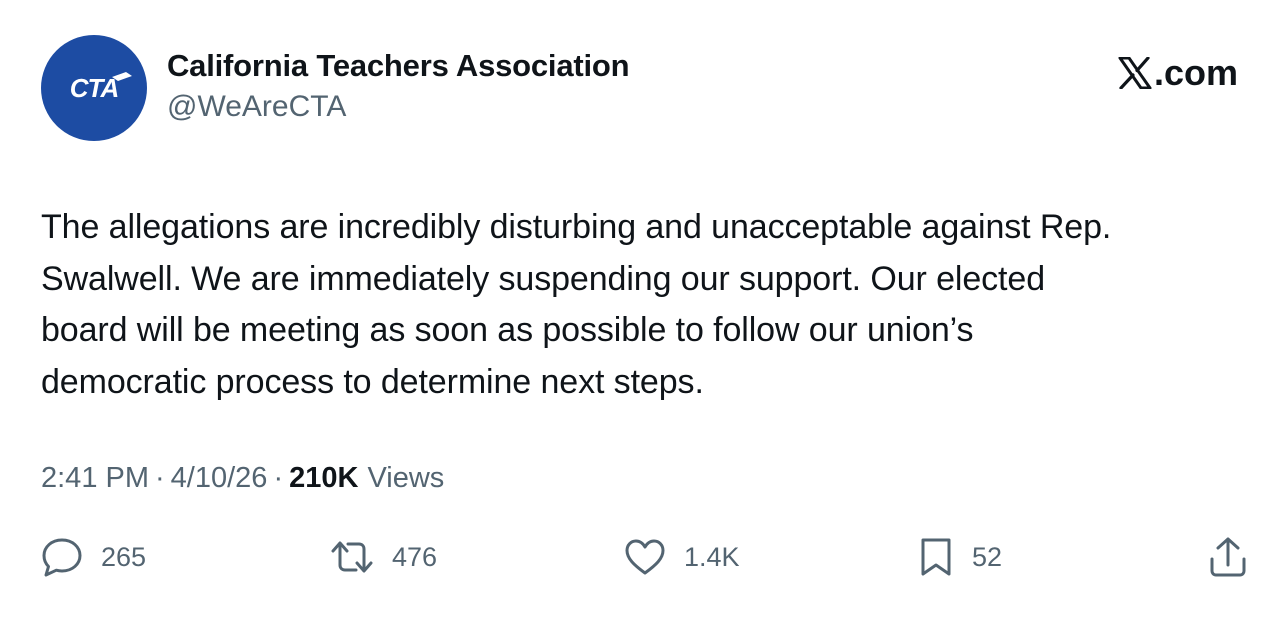  I want to click on share-button, so click(1228, 557).